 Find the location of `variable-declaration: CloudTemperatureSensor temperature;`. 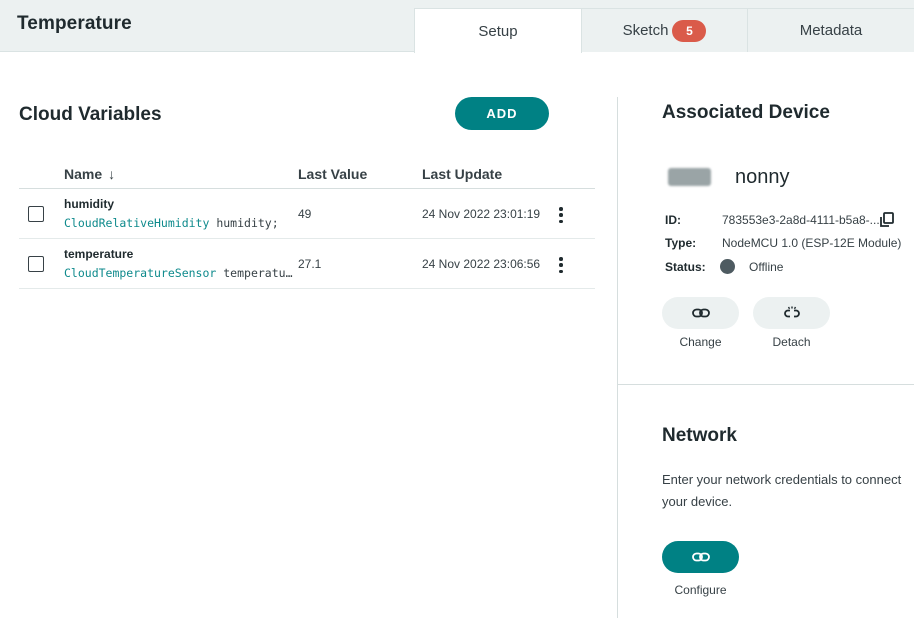

variable-declaration: CloudTemperatureSensor temperature; is located at coordinates (180, 273).